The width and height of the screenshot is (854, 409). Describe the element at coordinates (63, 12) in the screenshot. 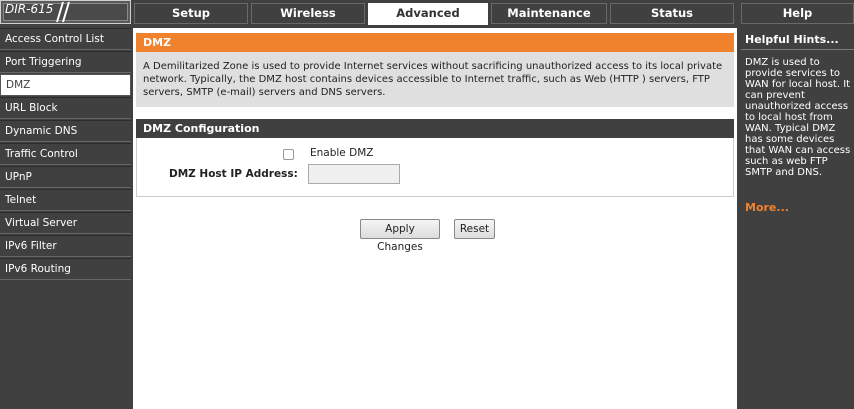

I see `logo-stripes-icon` at that location.